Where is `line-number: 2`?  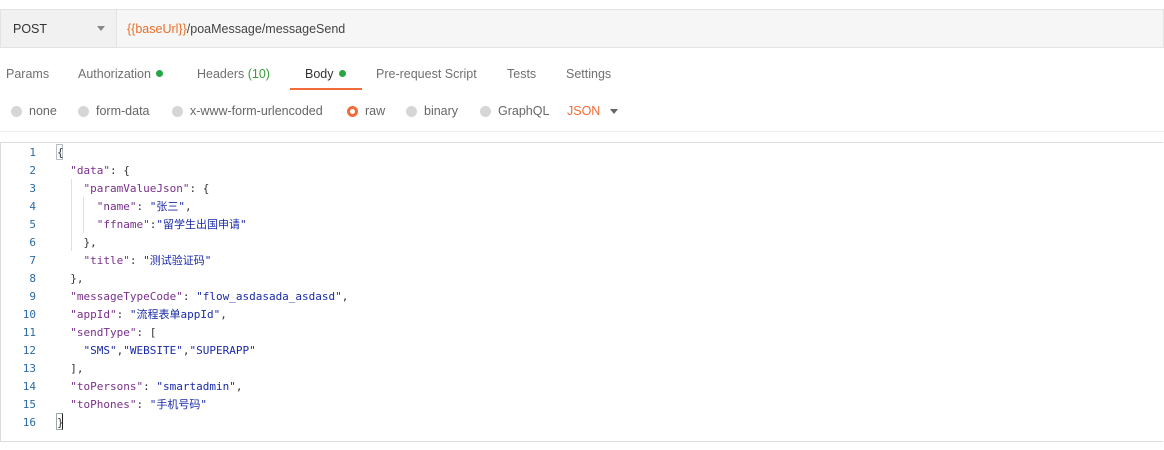
line-number: 2 is located at coordinates (32, 170).